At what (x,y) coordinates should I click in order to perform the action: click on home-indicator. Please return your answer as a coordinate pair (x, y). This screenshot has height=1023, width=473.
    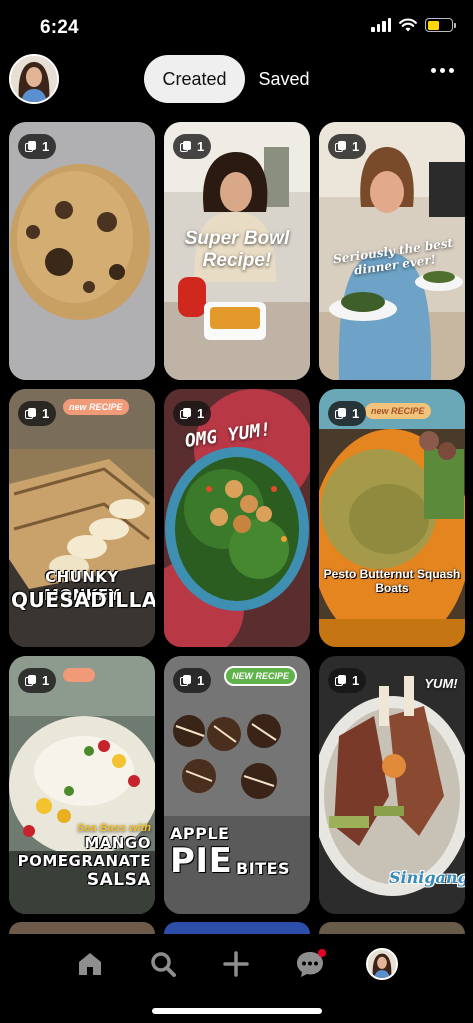
    Looking at the image, I should click on (237, 1011).